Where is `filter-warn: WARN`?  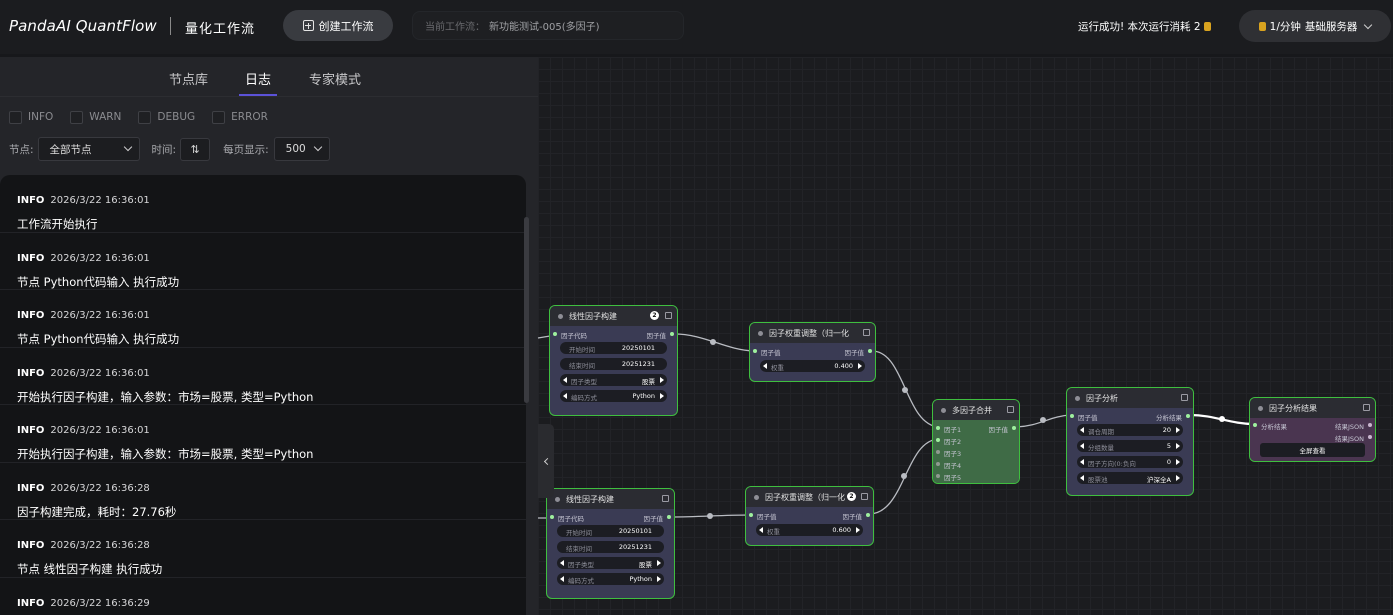 filter-warn: WARN is located at coordinates (95, 117).